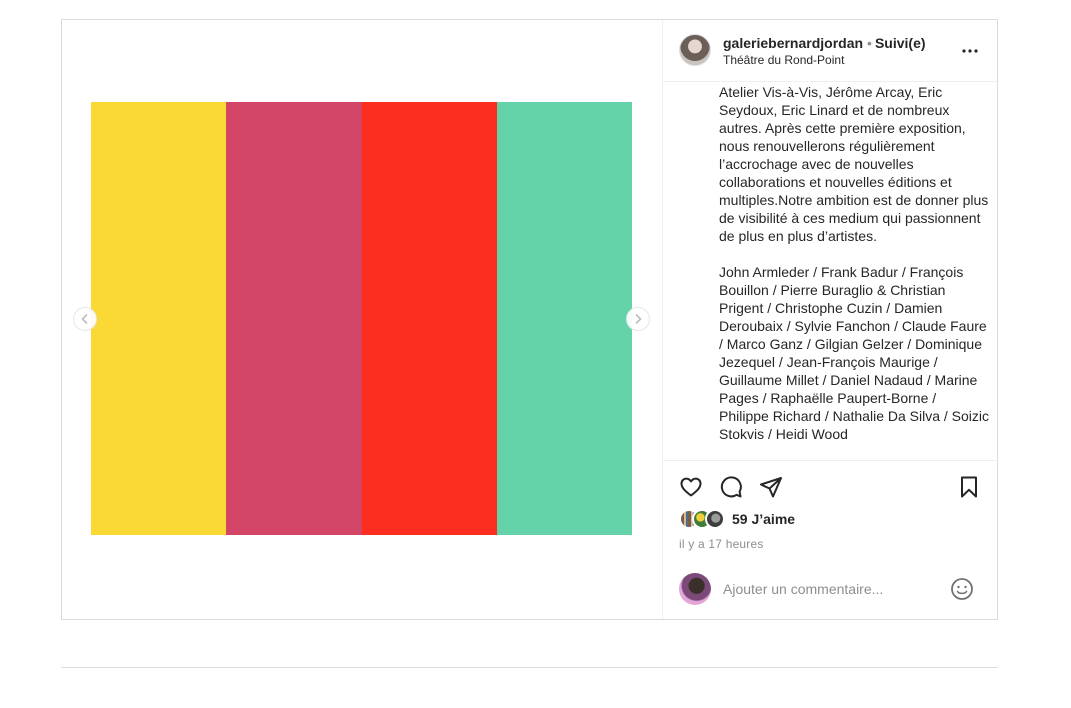 The height and width of the screenshot is (708, 1071). I want to click on stripe-red, so click(429, 318).